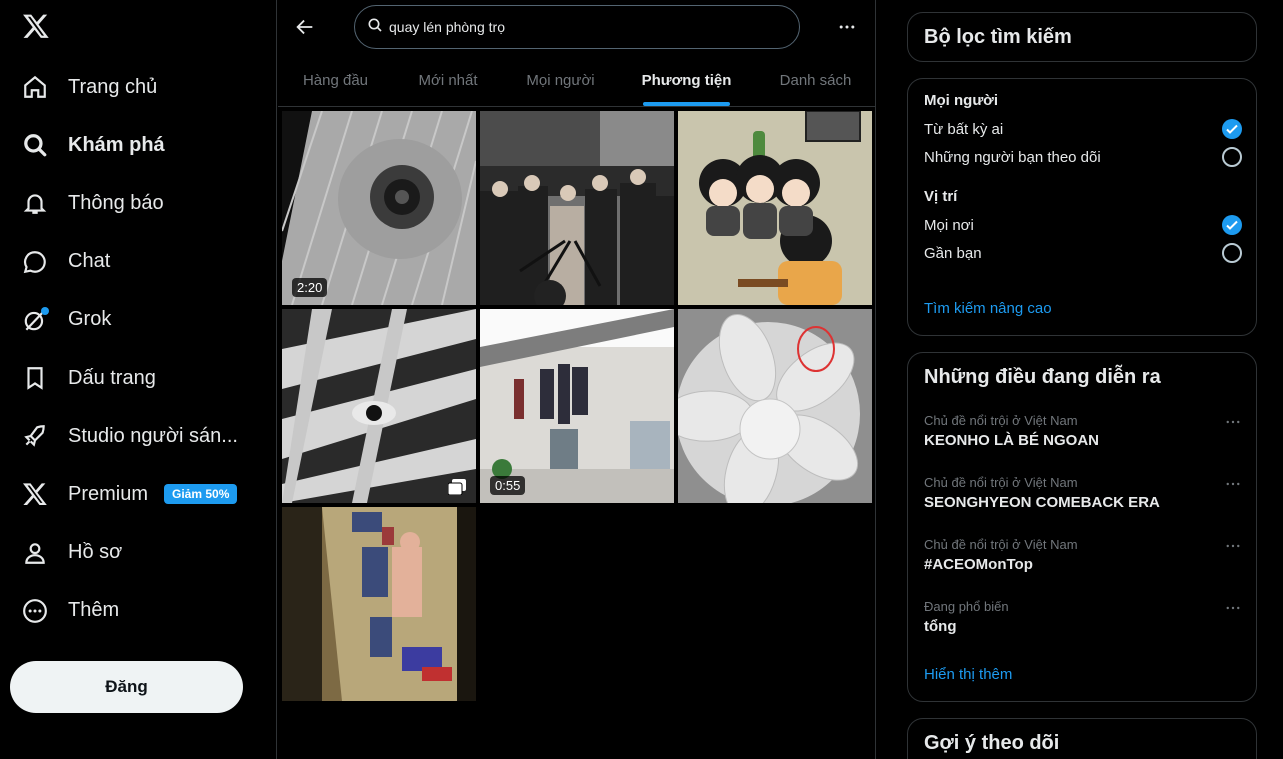  Describe the element at coordinates (310, 287) in the screenshot. I see `video-duration-label: 2:20` at that location.